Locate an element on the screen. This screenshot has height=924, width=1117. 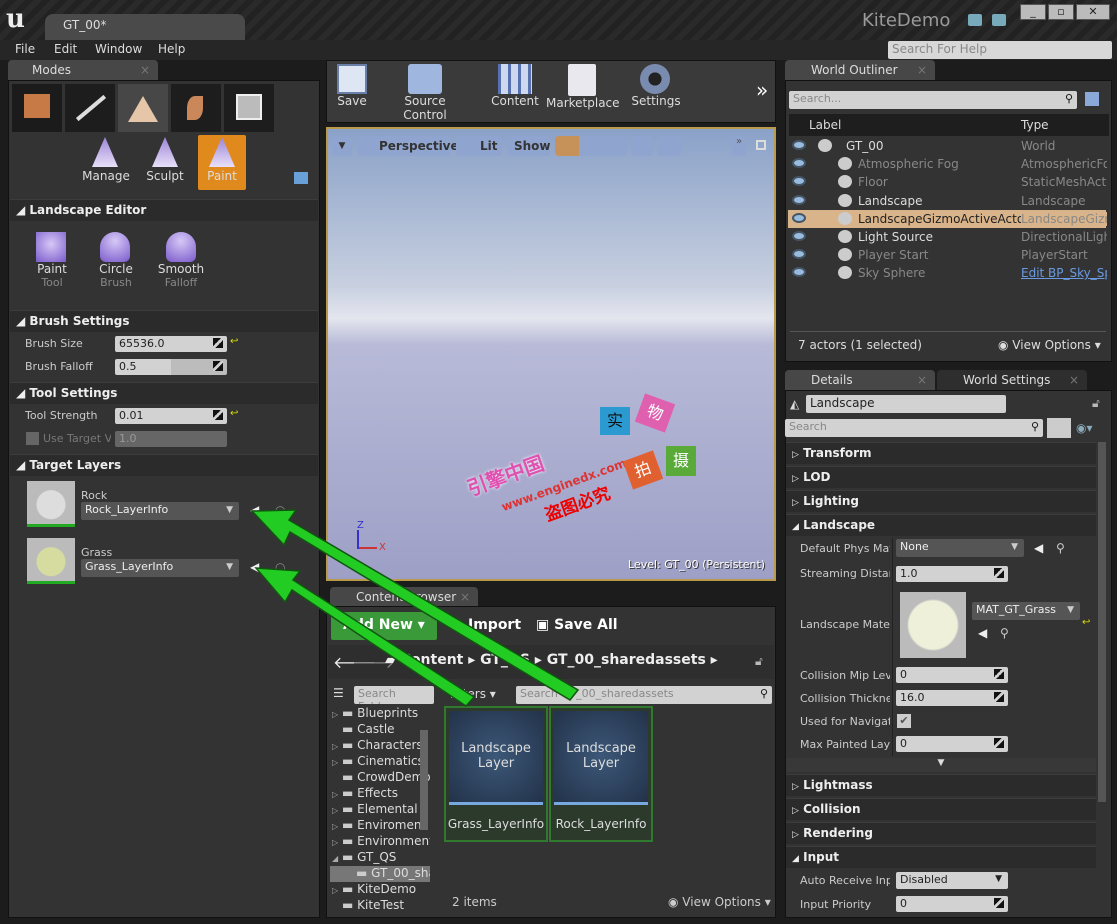
green-arrow is located at coordinates (365, 637).